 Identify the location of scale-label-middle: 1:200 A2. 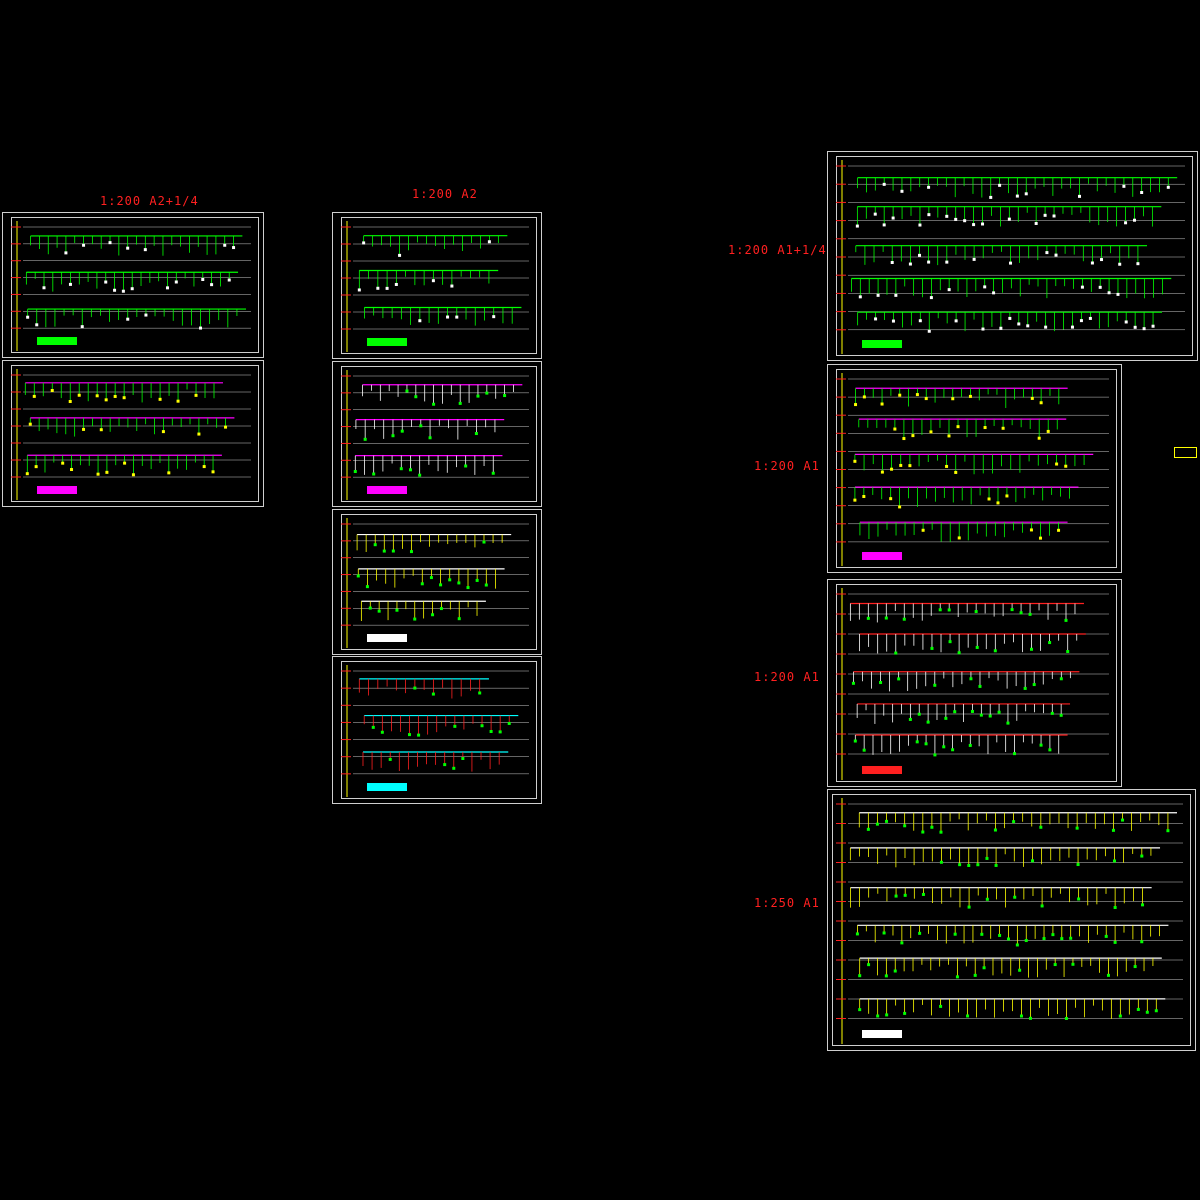
(445, 194).